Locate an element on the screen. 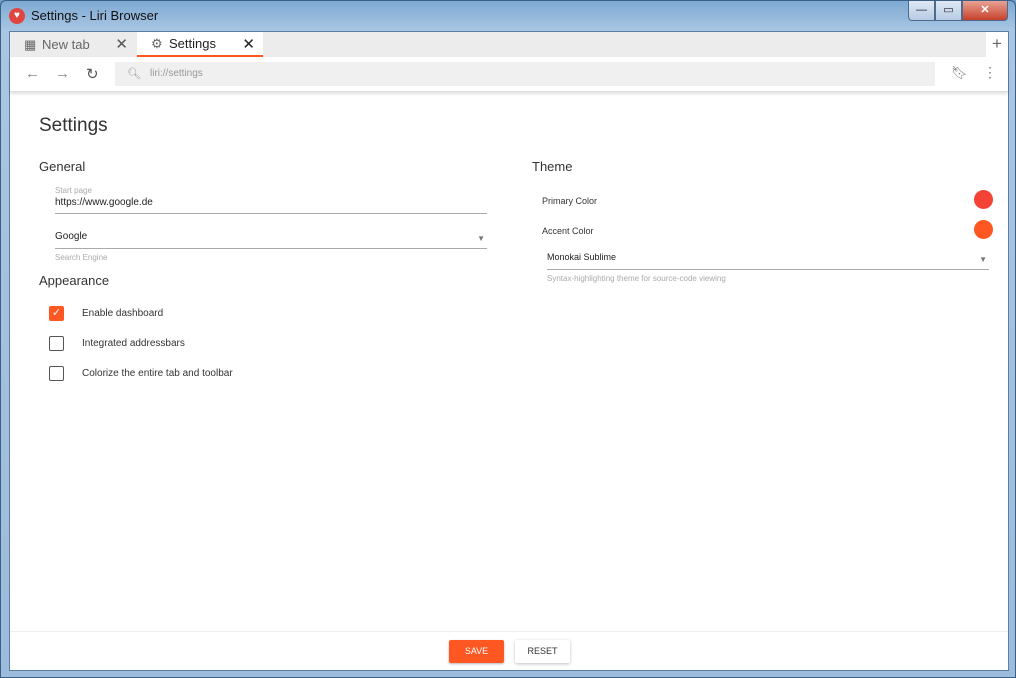 The height and width of the screenshot is (678, 1016). footer-bar: SAVE RESET is located at coordinates (509, 650).